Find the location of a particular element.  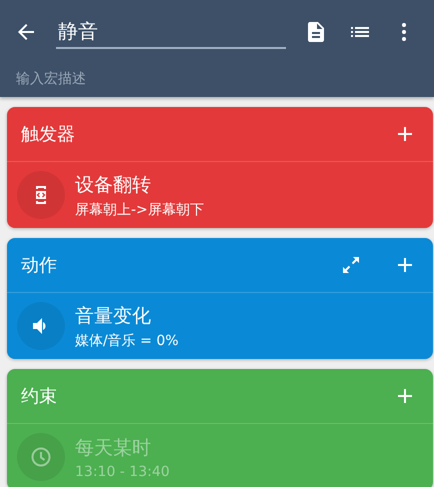

clock-icon is located at coordinates (41, 457).